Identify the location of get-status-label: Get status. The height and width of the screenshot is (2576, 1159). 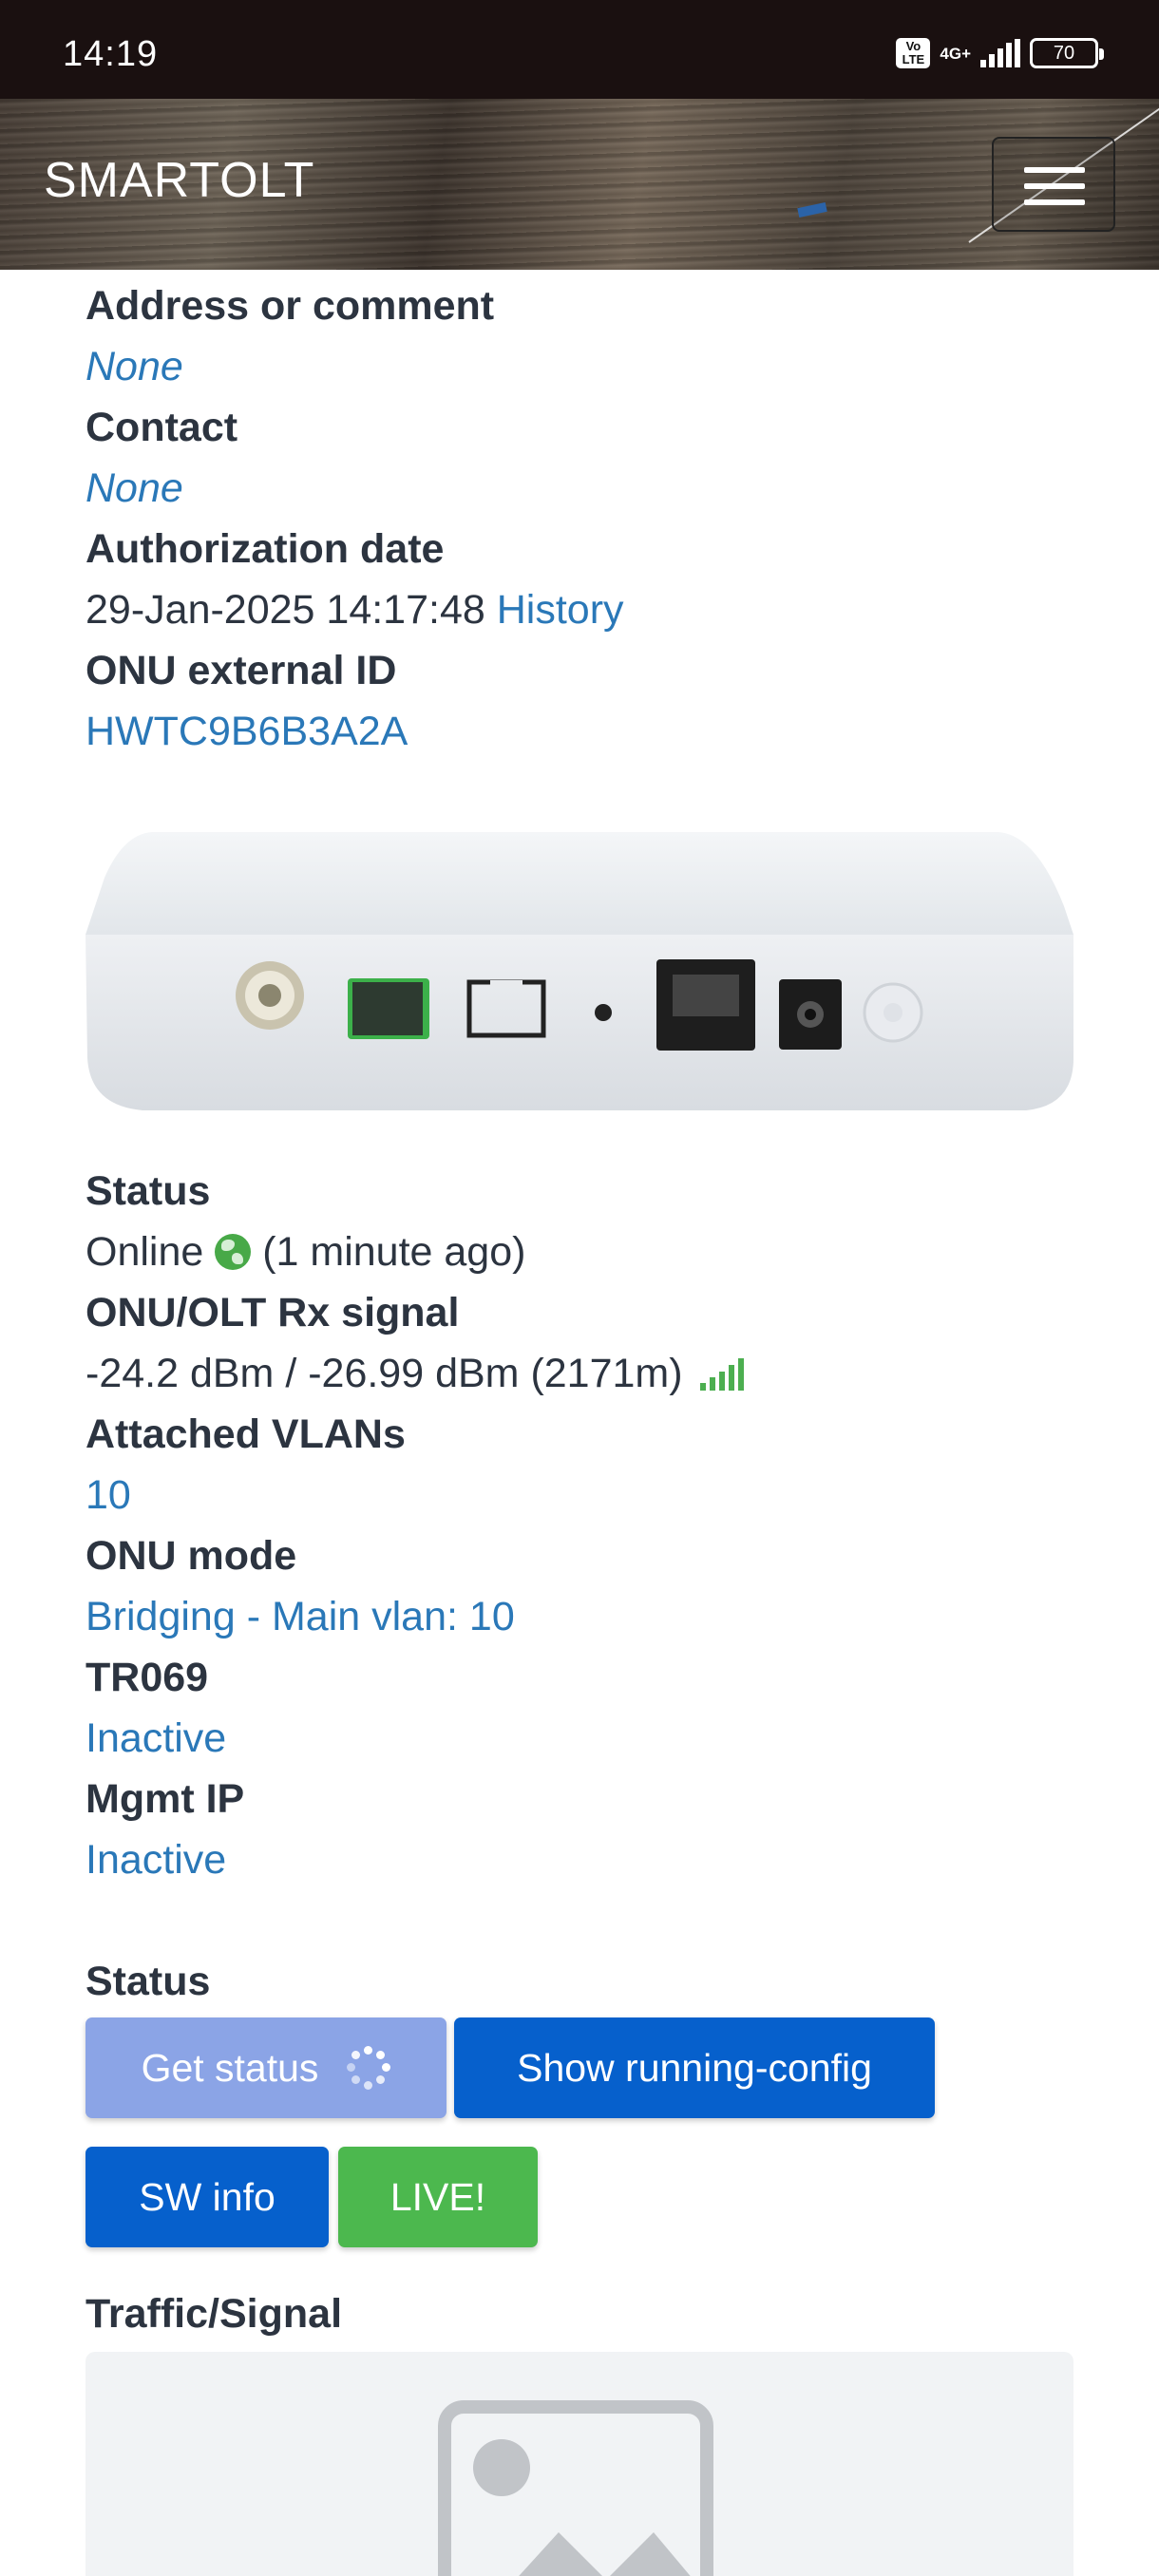
(230, 2067).